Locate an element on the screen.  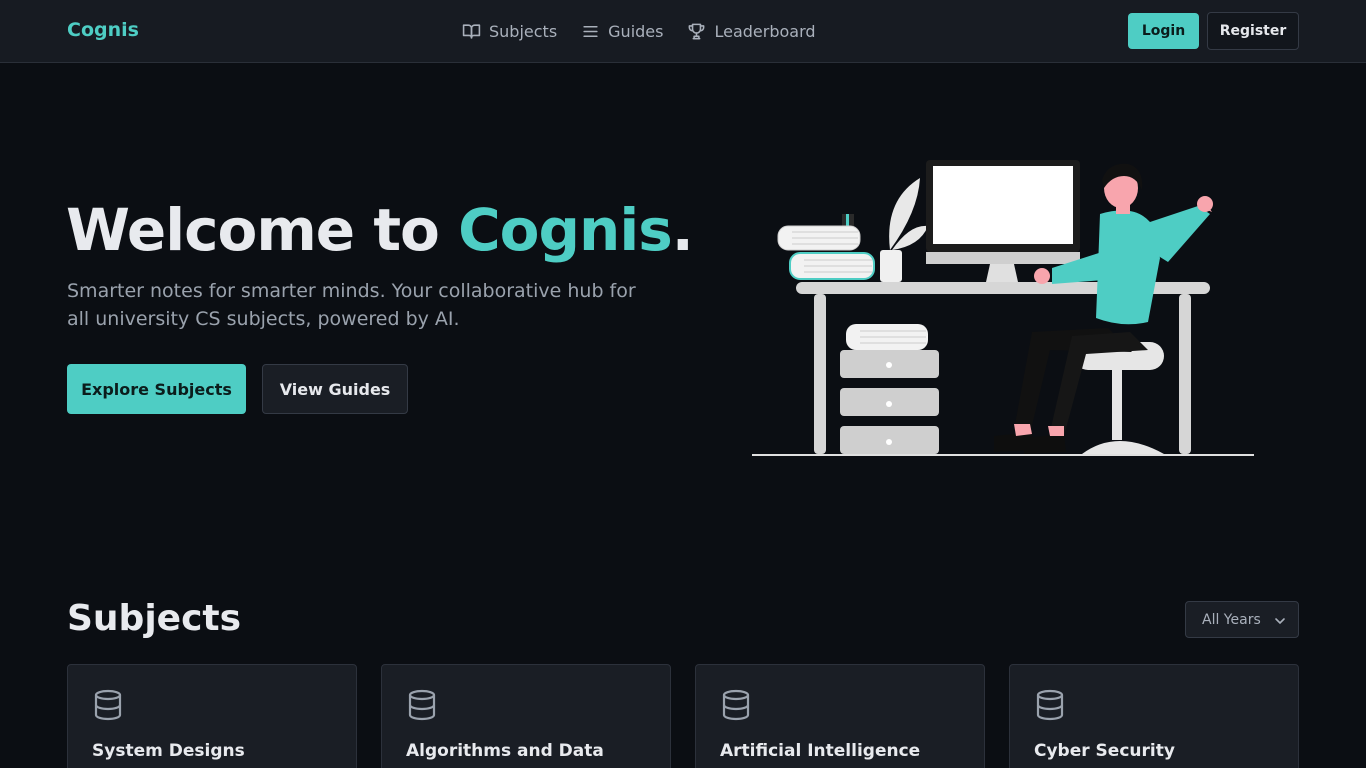
chevron-down-icon is located at coordinates (1280, 621).